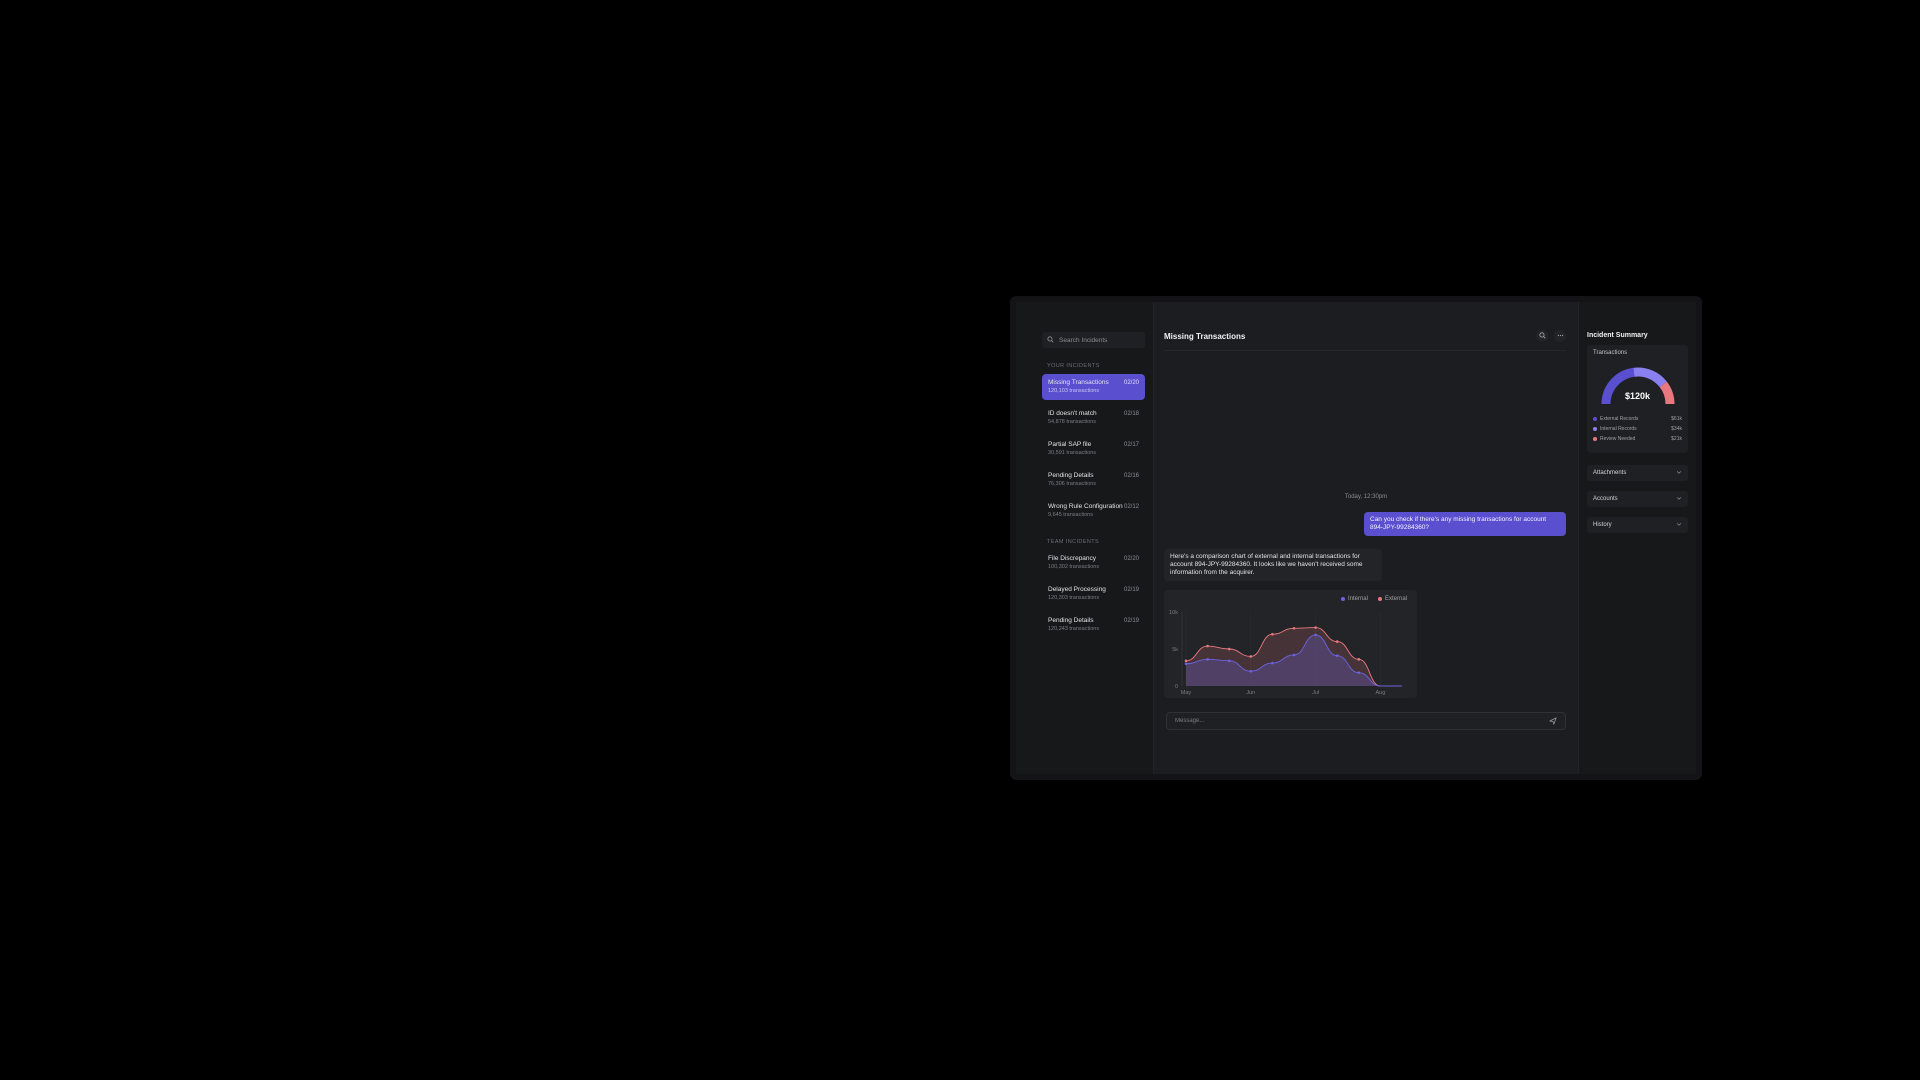 This screenshot has height=1080, width=1920. Describe the element at coordinates (1365, 340) in the screenshot. I see `conversation-header: Missing Transactions` at that location.